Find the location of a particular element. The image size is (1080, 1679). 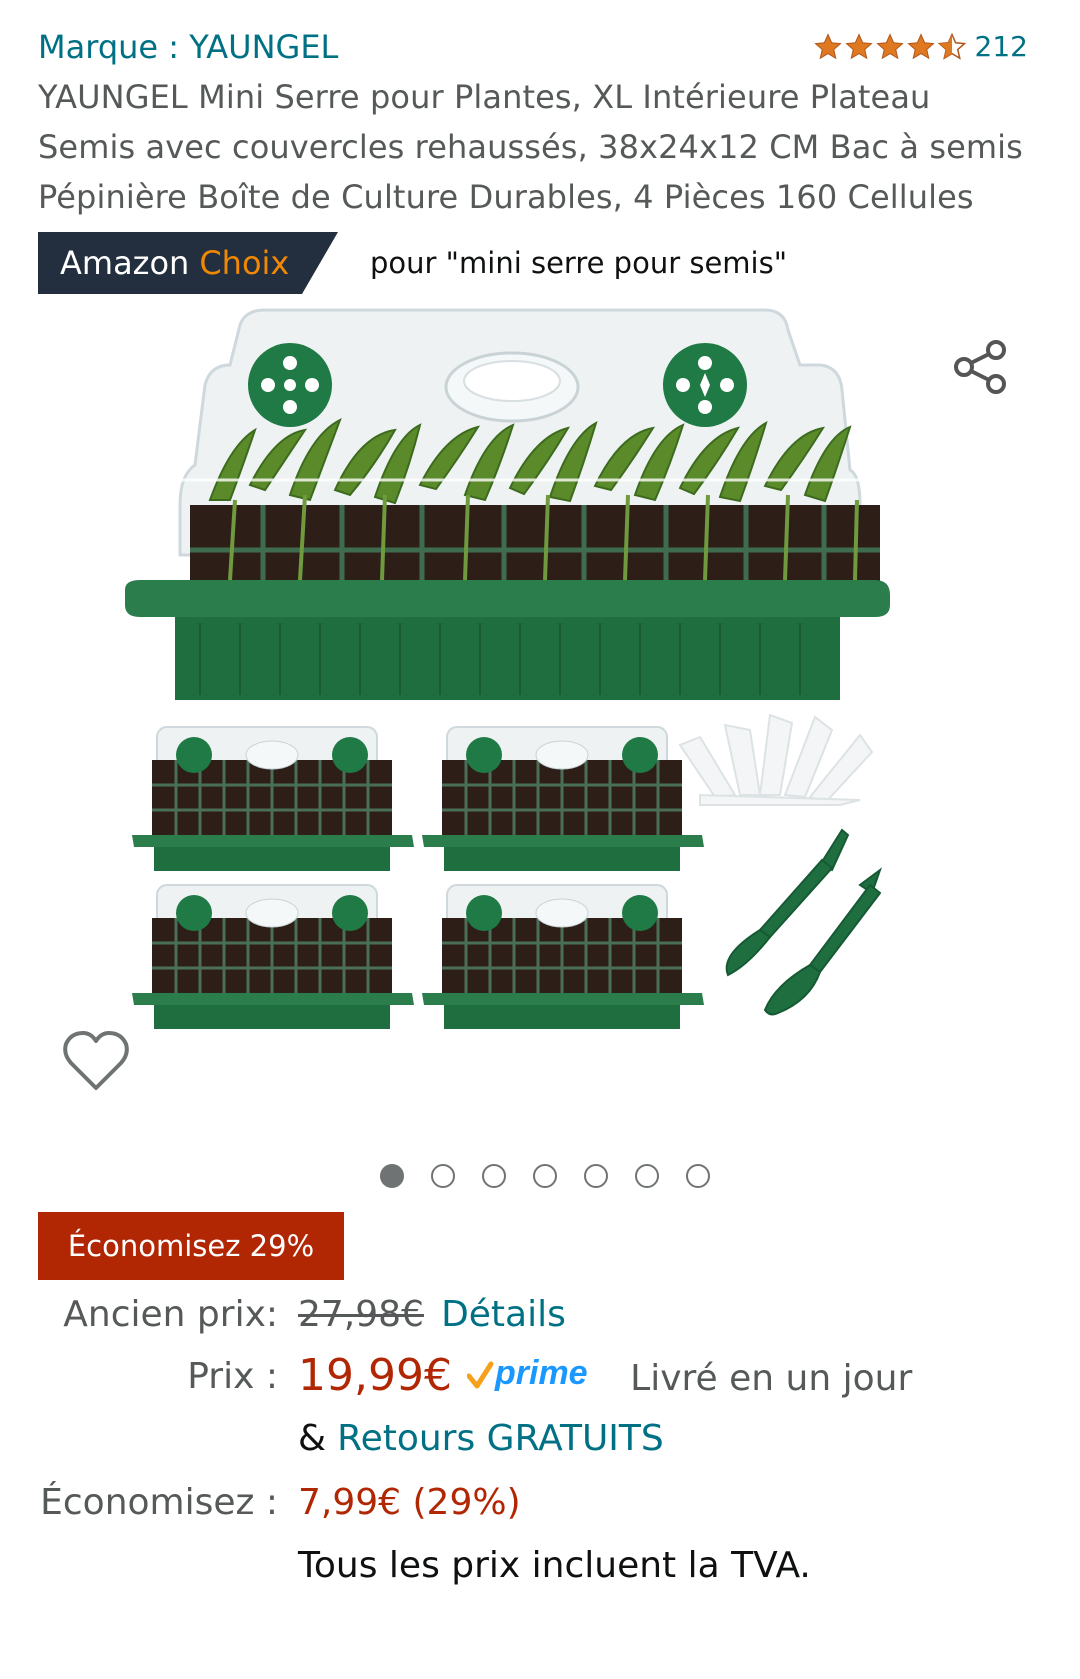

delivery-text: Livré en un jour is located at coordinates (771, 1378).